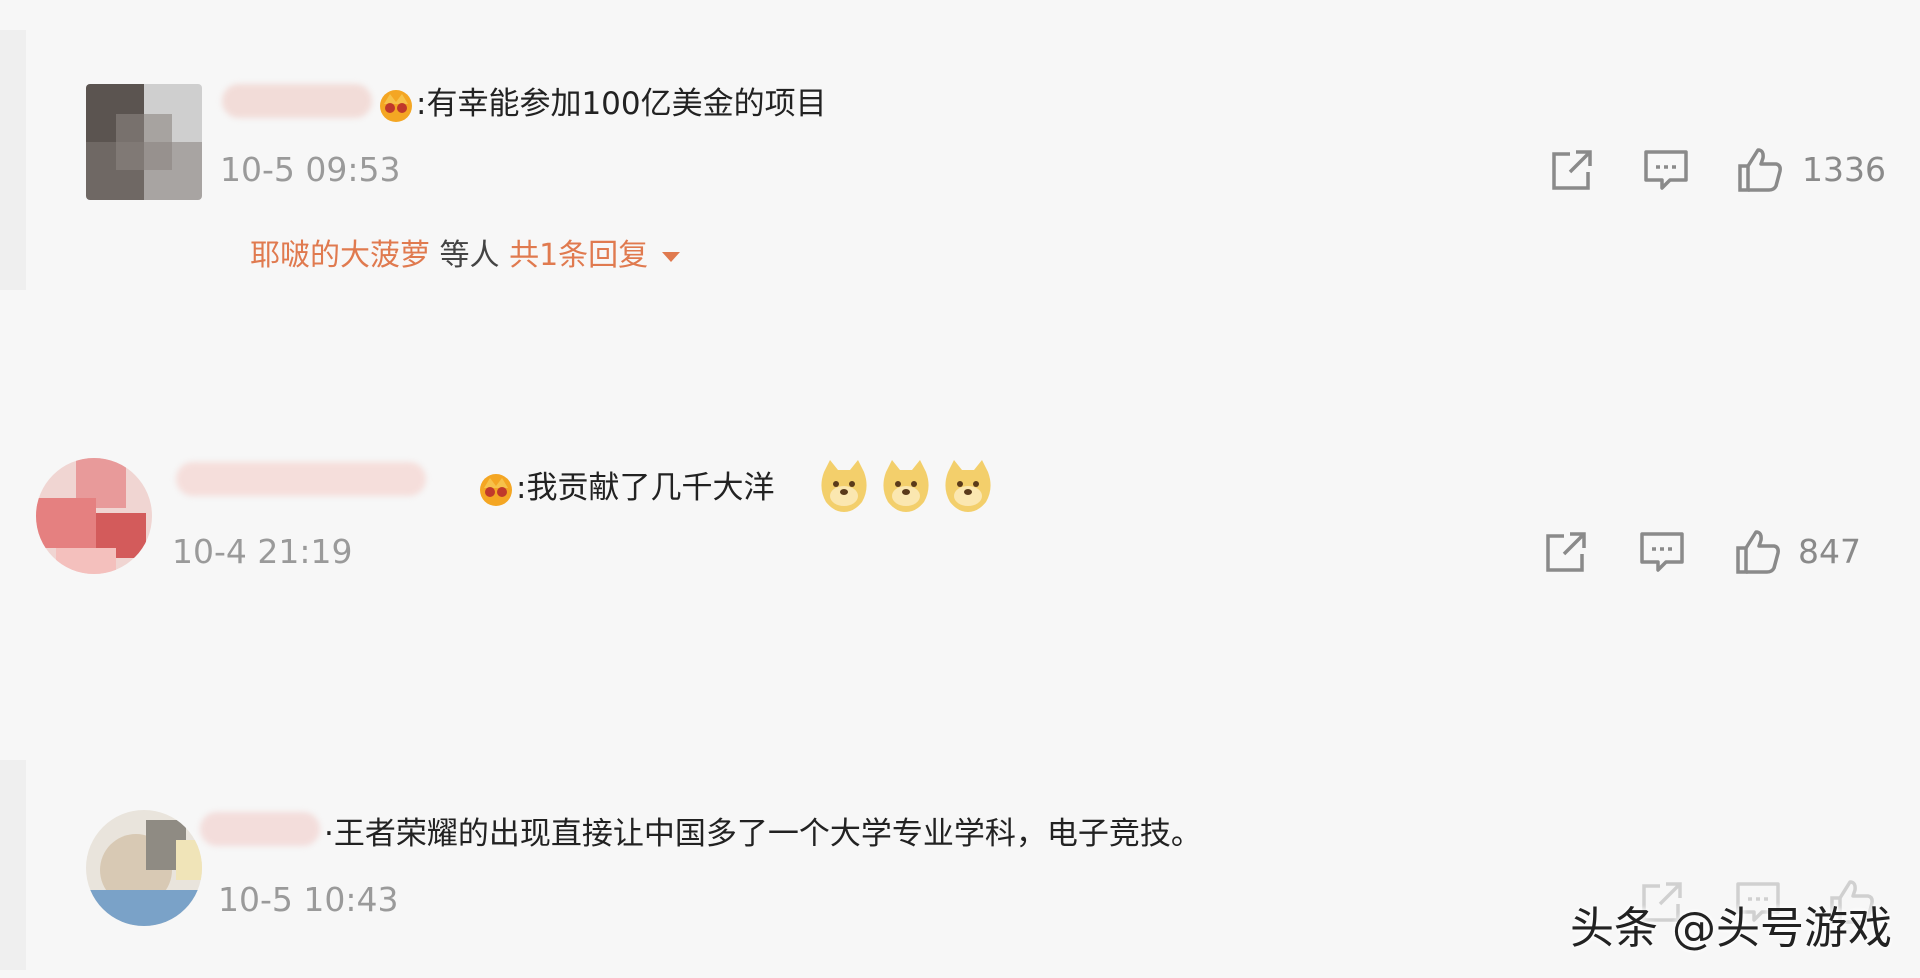 This screenshot has width=1920, height=978. Describe the element at coordinates (144, 868) in the screenshot. I see `avatar` at that location.